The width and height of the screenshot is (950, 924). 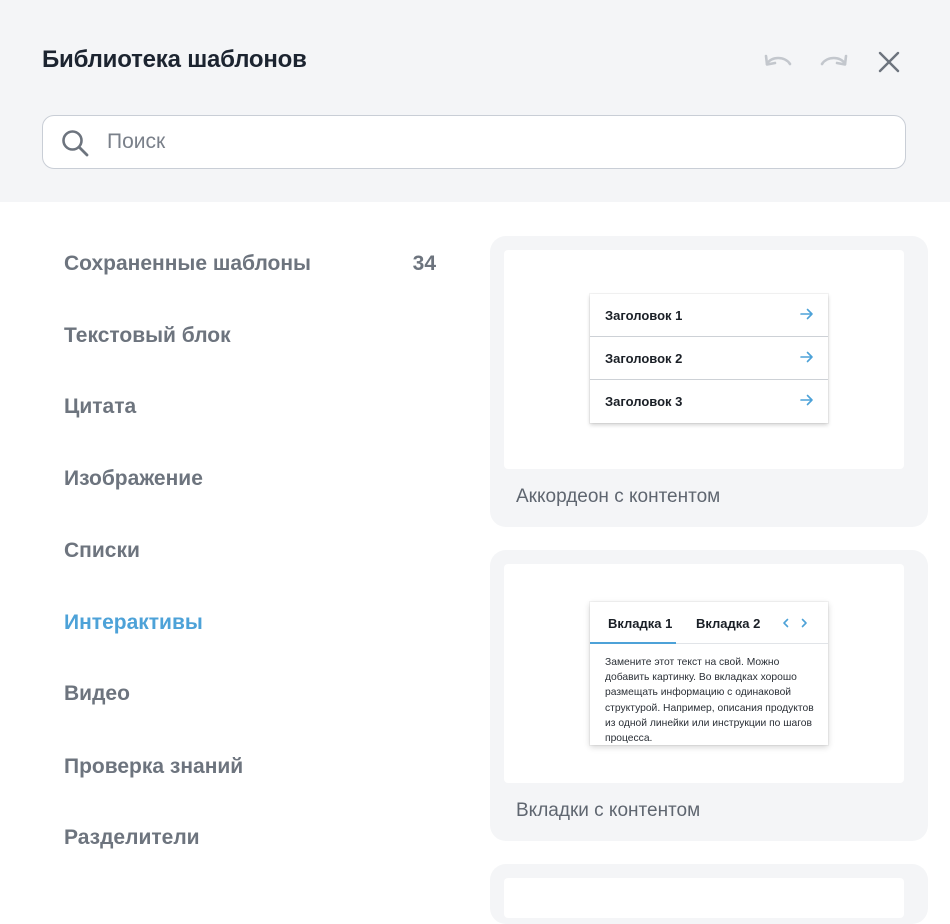 What do you see at coordinates (102, 550) in the screenshot?
I see `sidebar-item-label: Списки` at bounding box center [102, 550].